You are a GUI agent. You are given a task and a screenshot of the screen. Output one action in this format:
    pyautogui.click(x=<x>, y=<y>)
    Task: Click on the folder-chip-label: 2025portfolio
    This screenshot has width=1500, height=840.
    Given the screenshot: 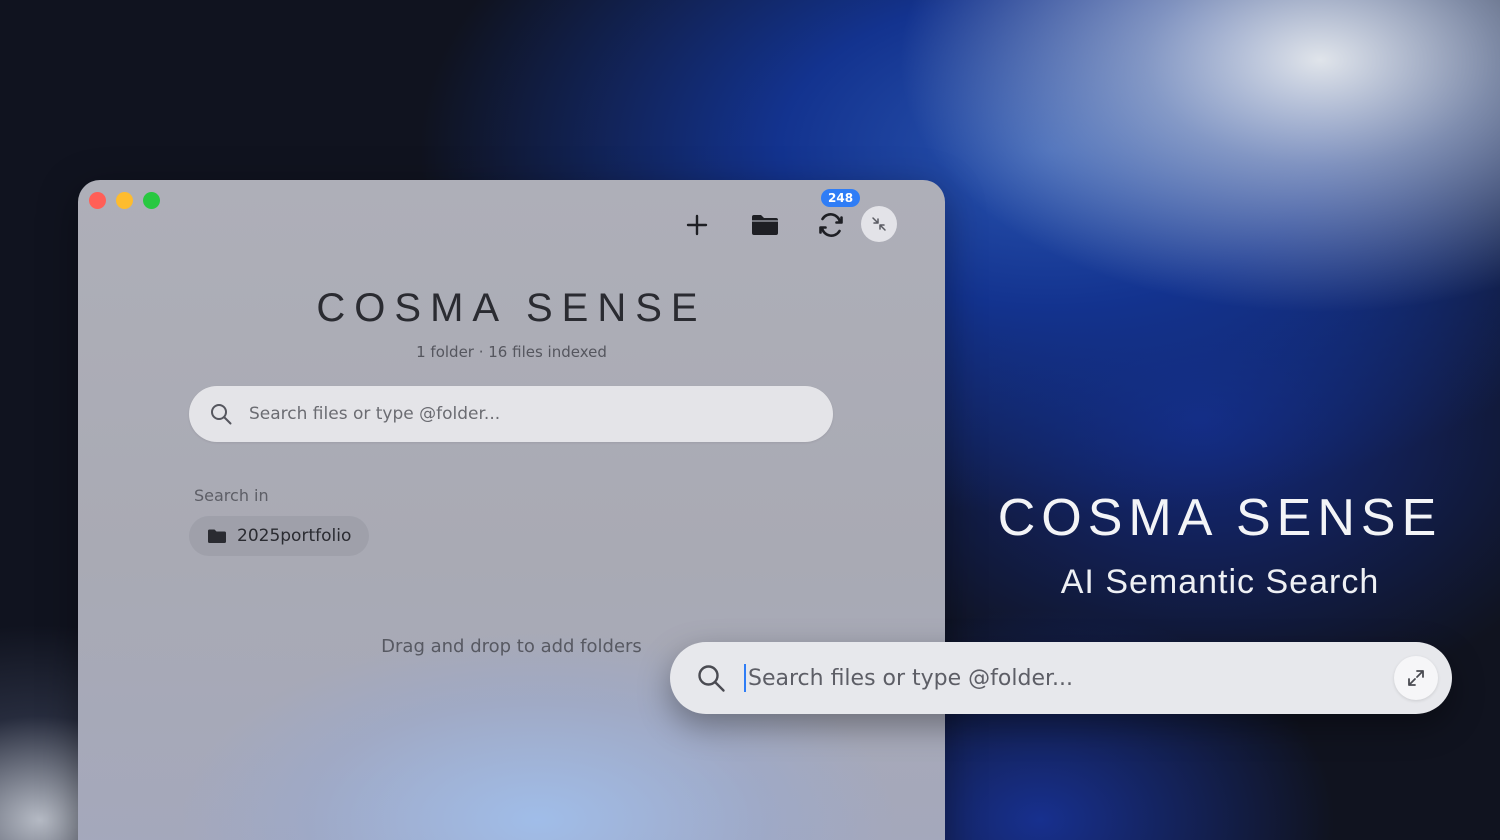 What is the action you would take?
    pyautogui.click(x=294, y=536)
    